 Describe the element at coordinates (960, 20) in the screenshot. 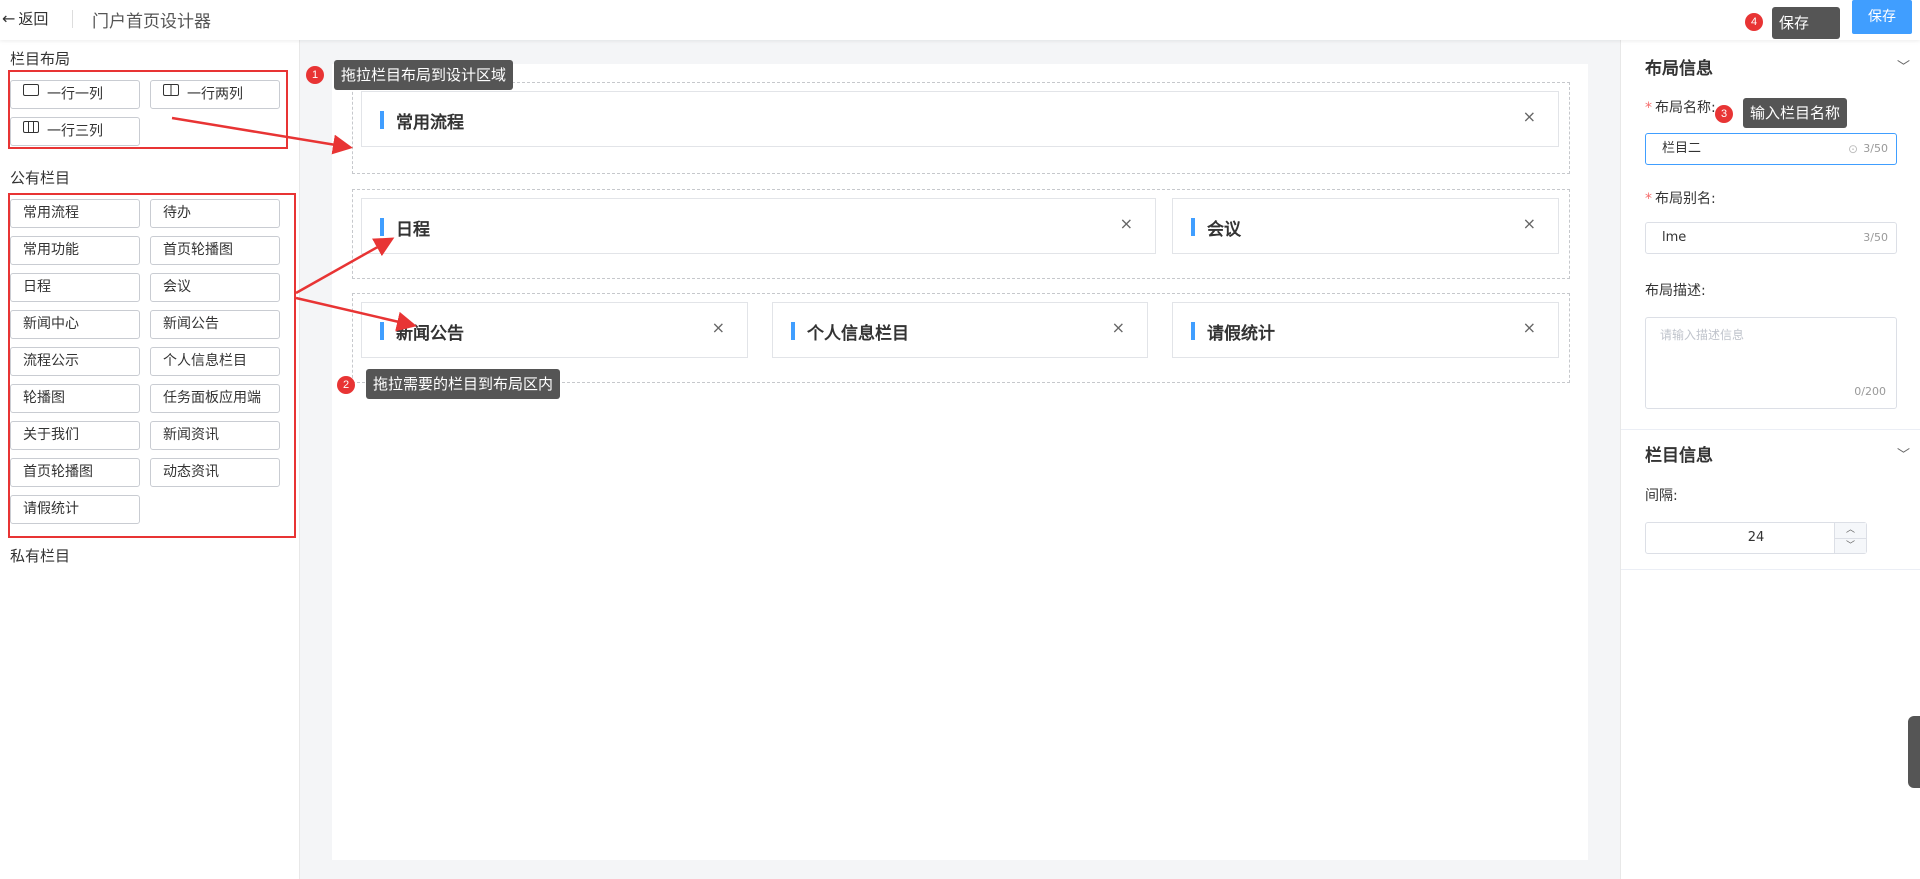

I see `top-header: ← 返回 门户首页设计器 保存` at that location.